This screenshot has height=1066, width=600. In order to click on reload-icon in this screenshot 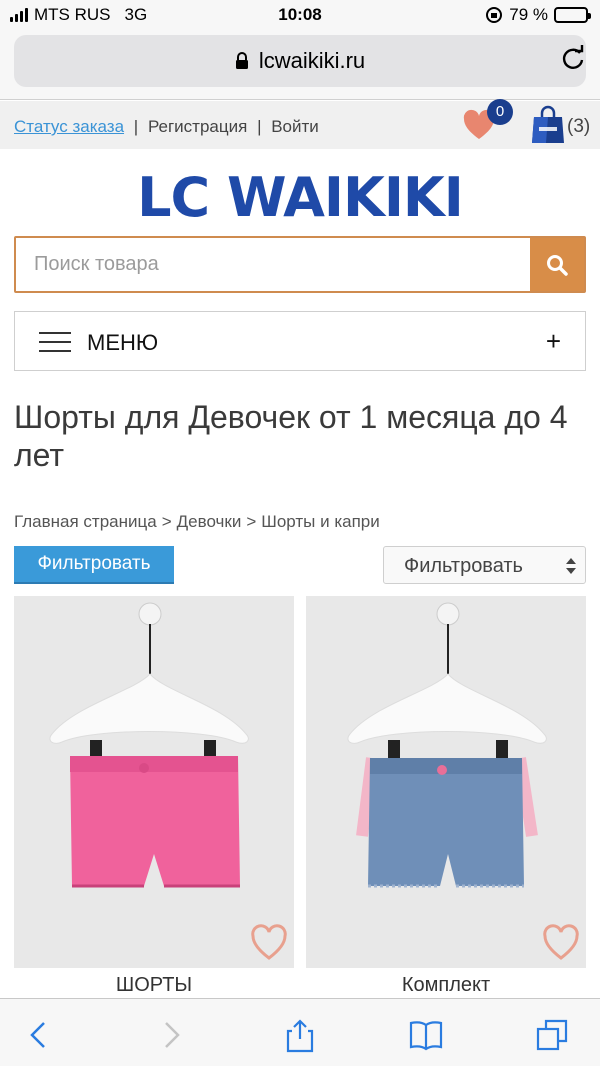, I will do `click(573, 59)`.